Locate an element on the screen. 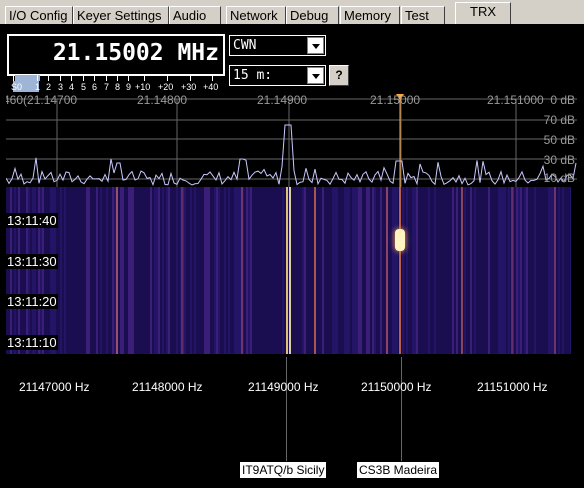 The height and width of the screenshot is (488, 584). time-label: 13:11:40 is located at coordinates (32, 220).